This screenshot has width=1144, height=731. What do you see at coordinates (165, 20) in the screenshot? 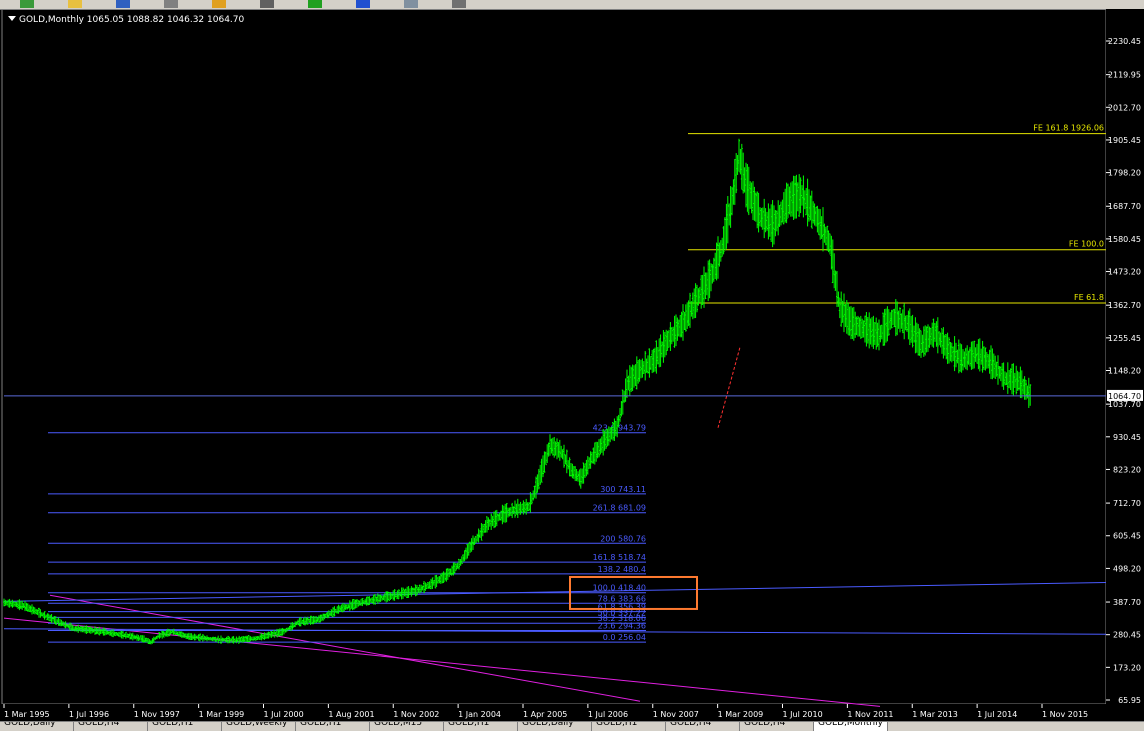
I see `ohlc-values: 1065.05 1088.82 1046.32 1064.70` at bounding box center [165, 20].